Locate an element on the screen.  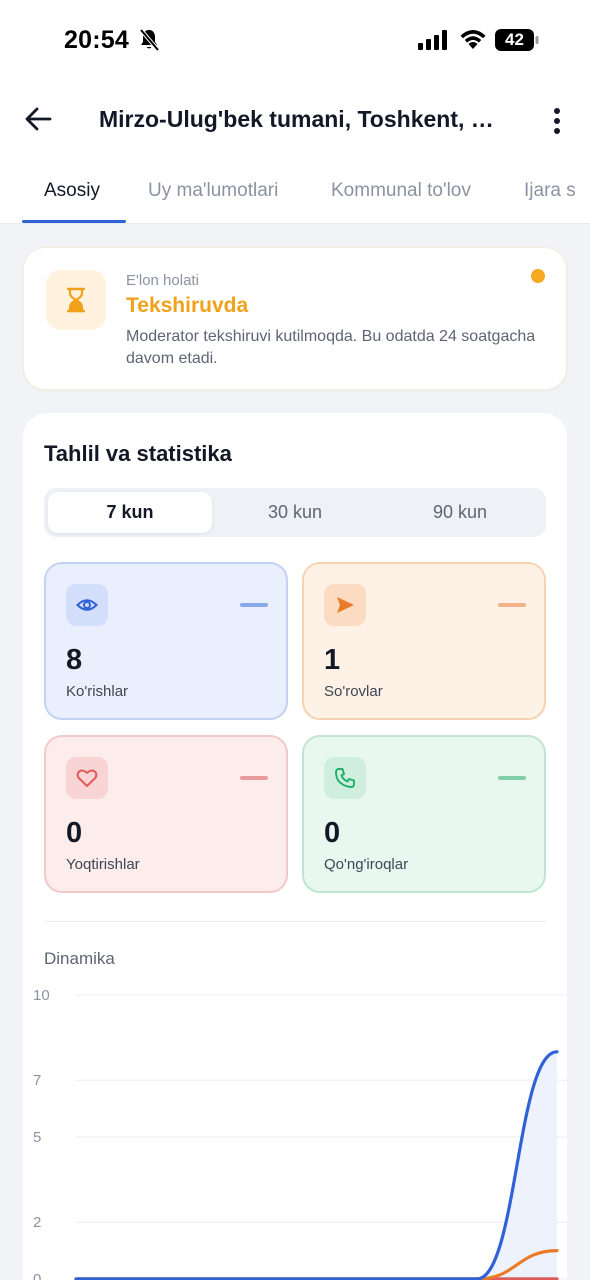
metric-value: 1 is located at coordinates (332, 660).